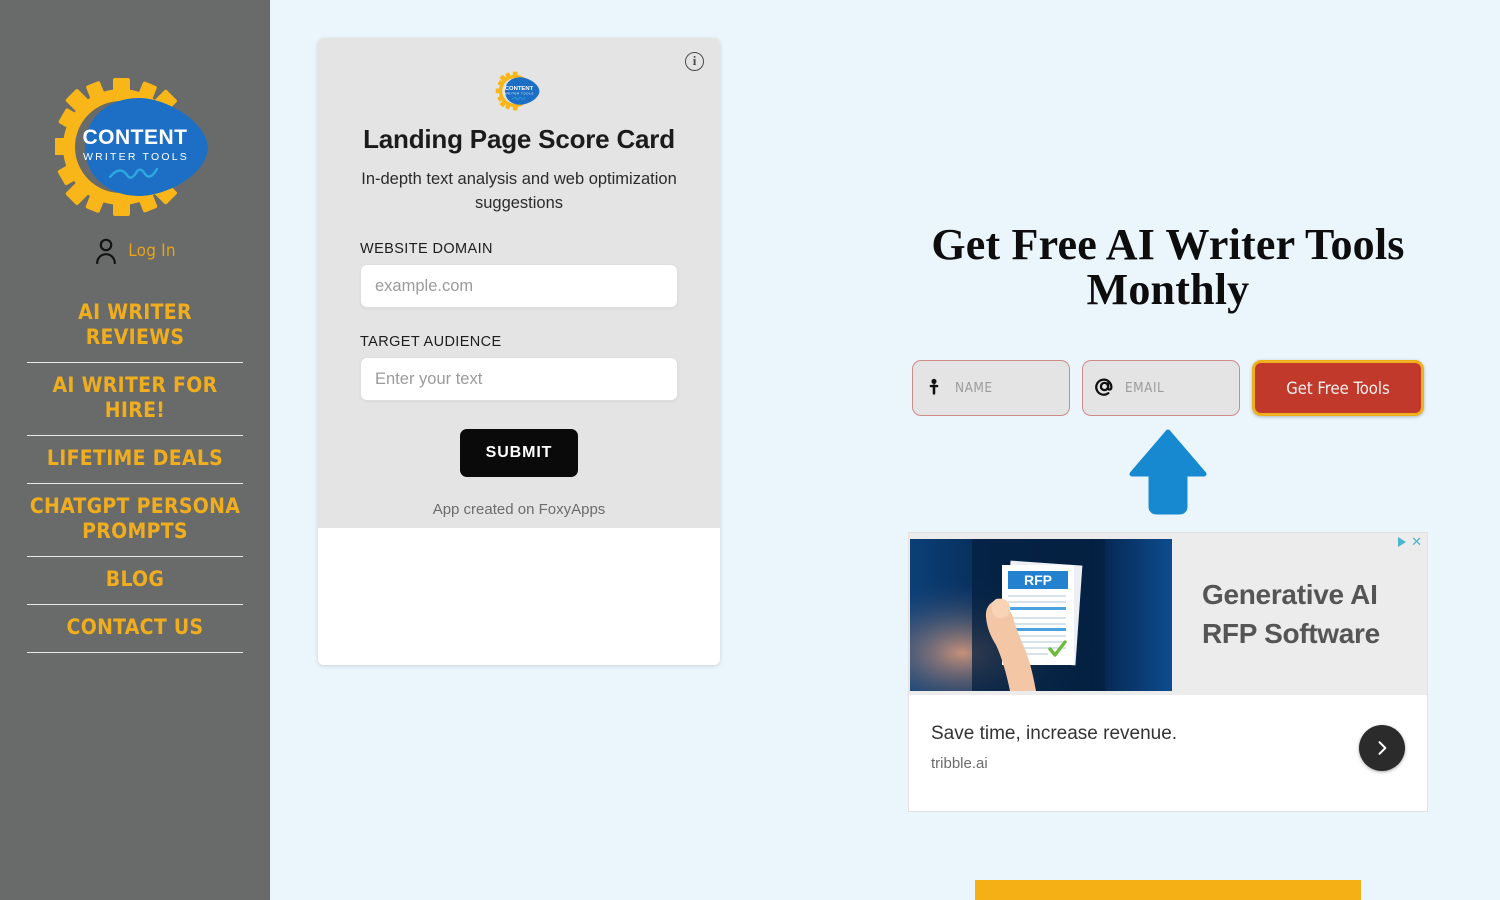 This screenshot has width=1500, height=900. I want to click on logo-word-content: CONTENT, so click(135, 137).